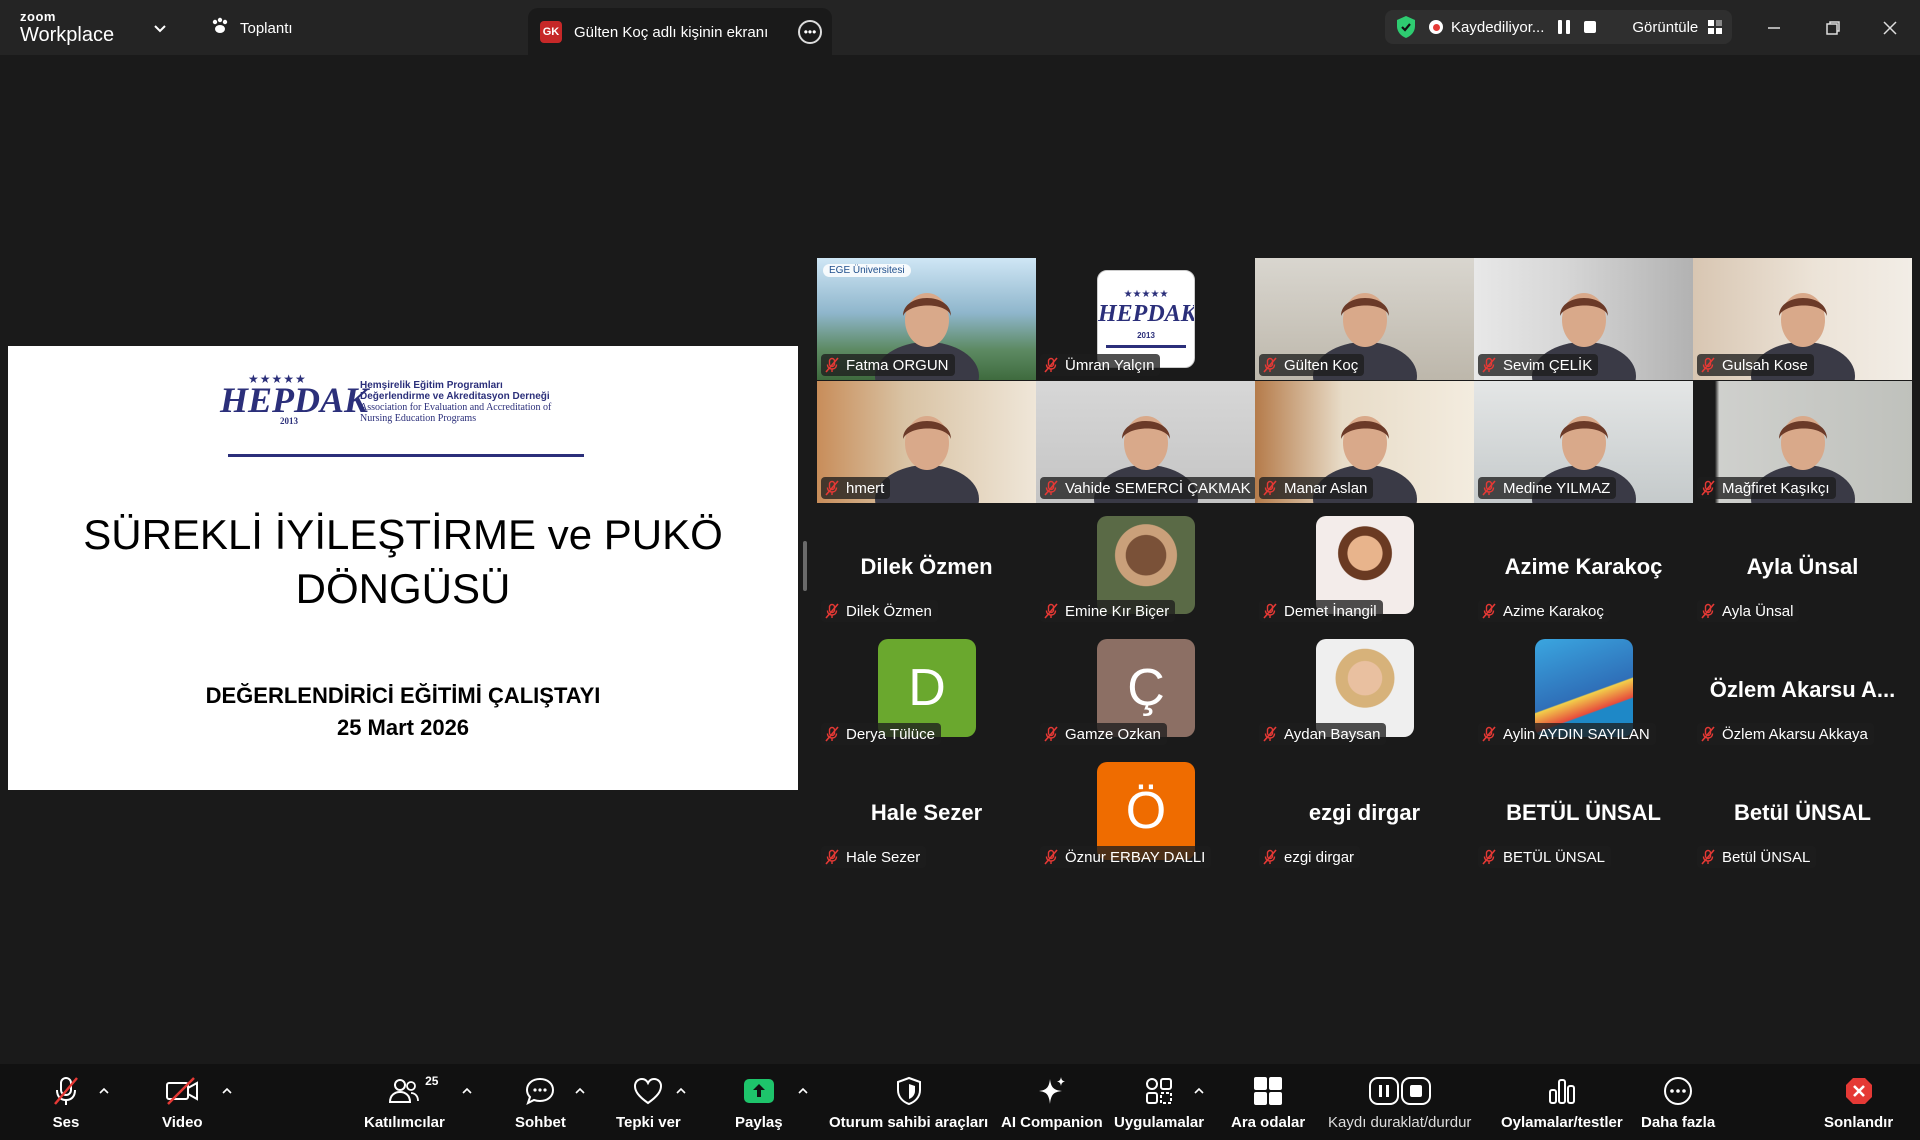 The image size is (1920, 1140). Describe the element at coordinates (294, 400) in the screenshot. I see `logo-word: HEPDAK` at that location.